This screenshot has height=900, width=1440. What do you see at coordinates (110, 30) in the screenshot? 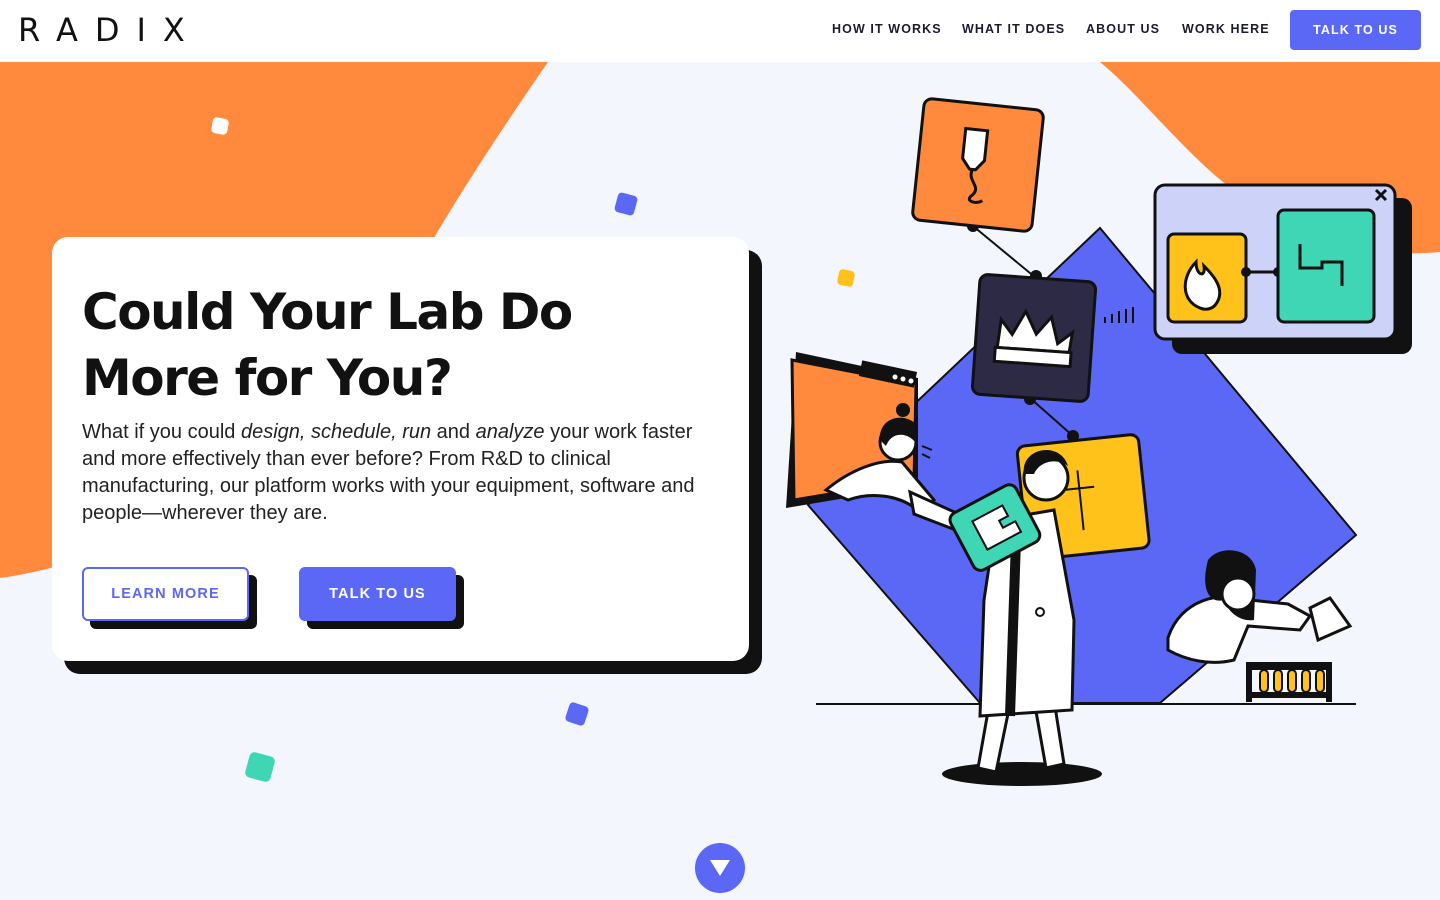
I see `radix-logo: RADIX` at bounding box center [110, 30].